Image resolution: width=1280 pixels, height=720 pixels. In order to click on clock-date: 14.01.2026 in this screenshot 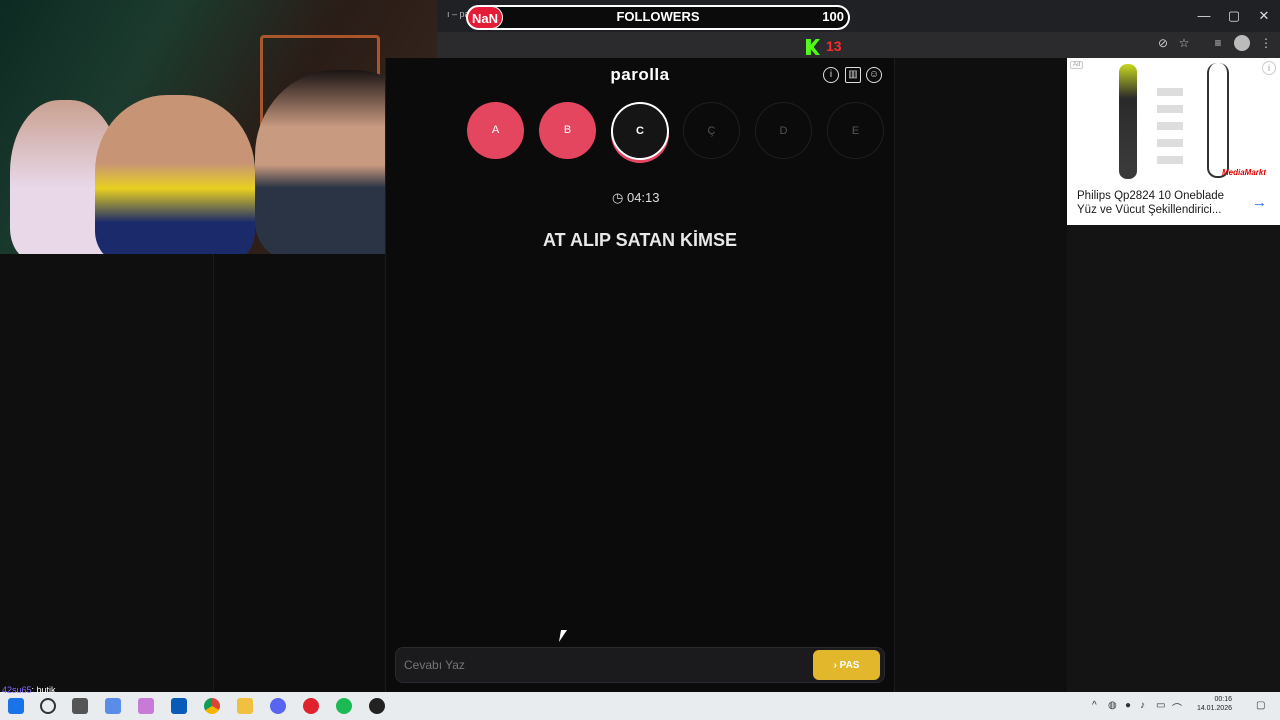, I will do `click(1214, 708)`.